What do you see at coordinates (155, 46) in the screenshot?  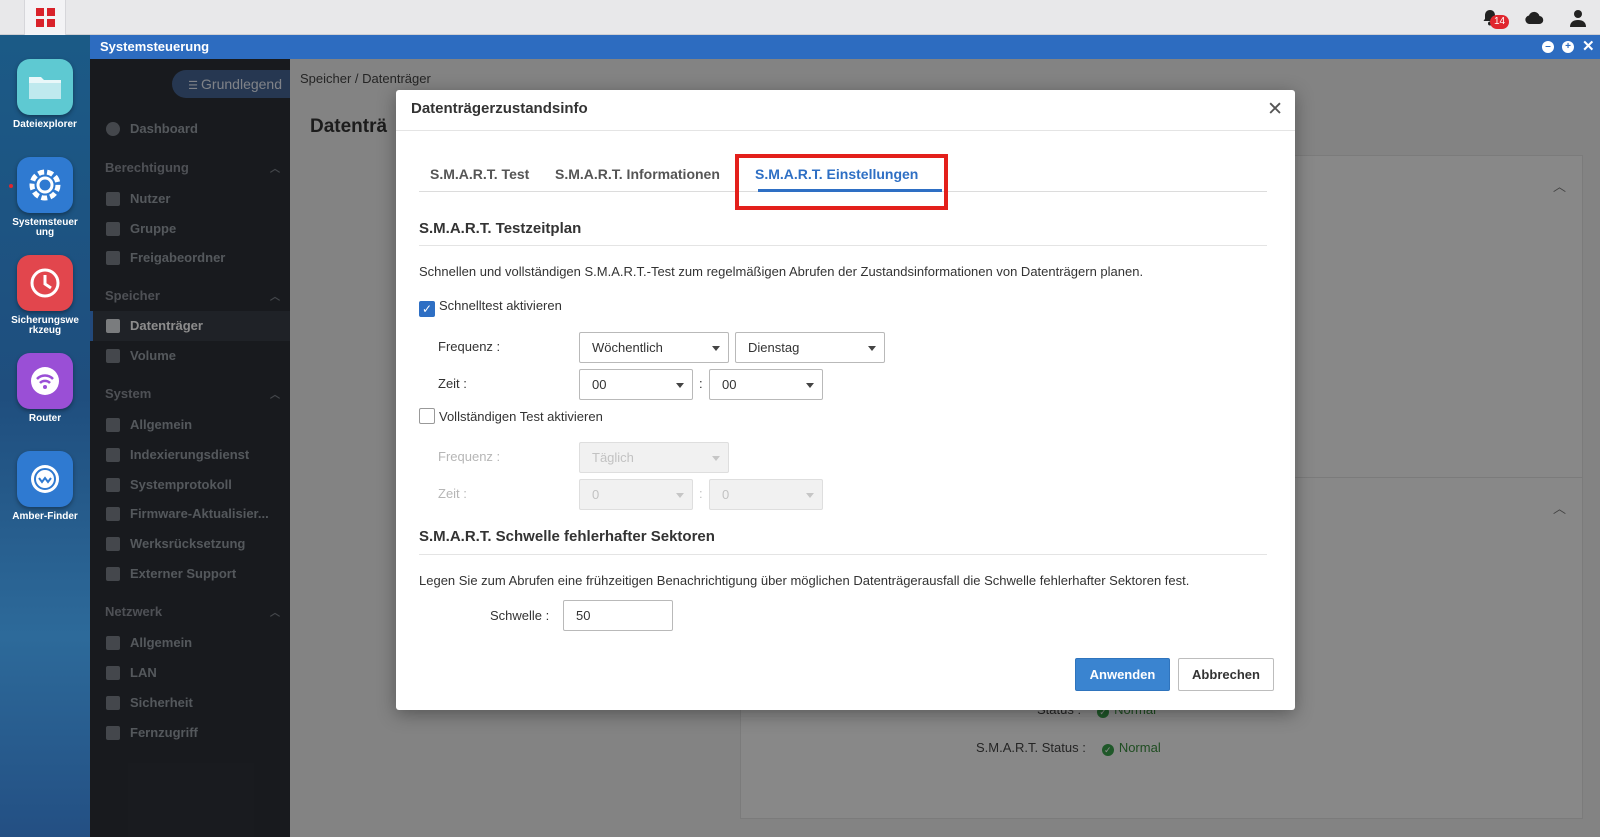 I see `window-title: Systemsteuerung` at bounding box center [155, 46].